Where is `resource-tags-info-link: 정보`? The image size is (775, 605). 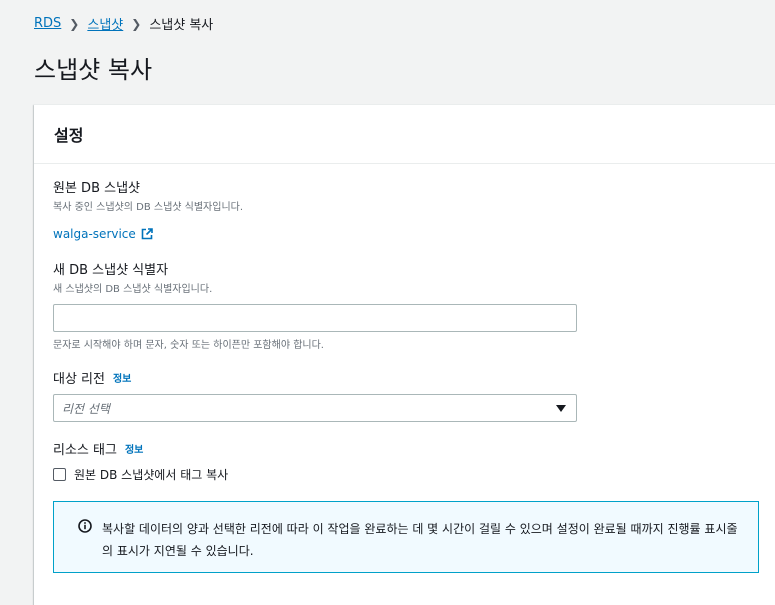
resource-tags-info-link: 정보 is located at coordinates (134, 448).